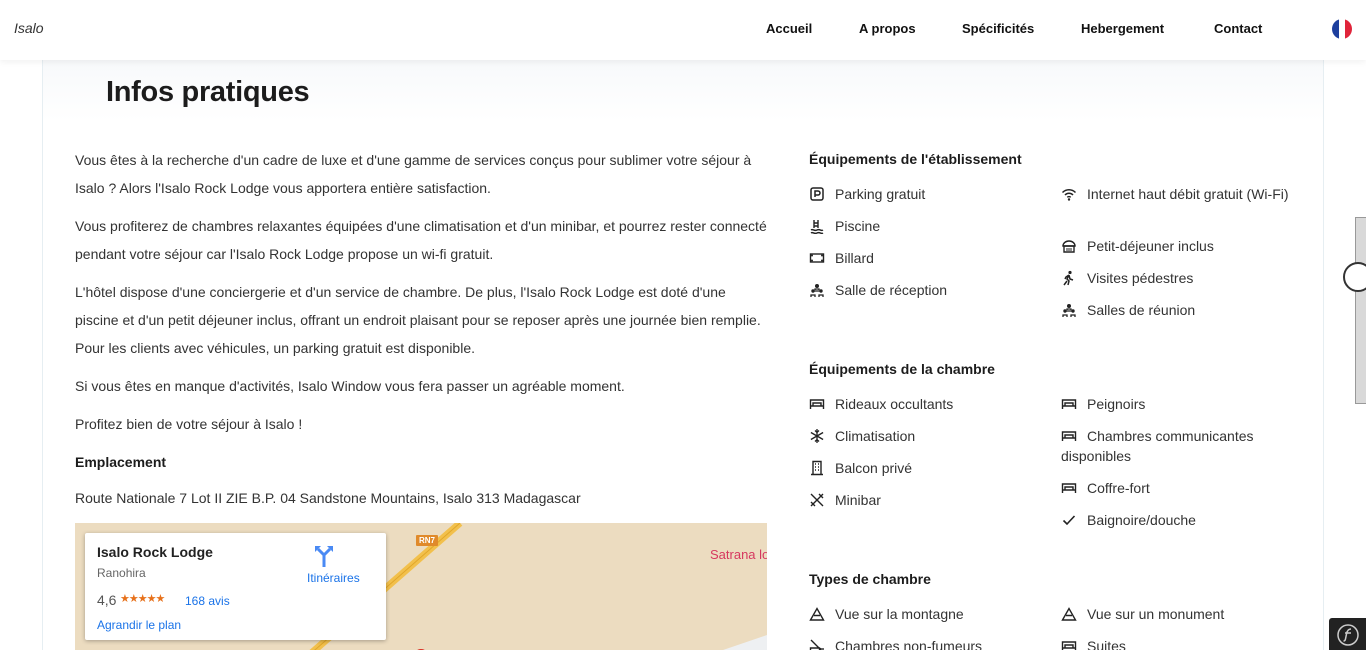  What do you see at coordinates (924, 500) in the screenshot?
I see `amenity-item: Minibar` at bounding box center [924, 500].